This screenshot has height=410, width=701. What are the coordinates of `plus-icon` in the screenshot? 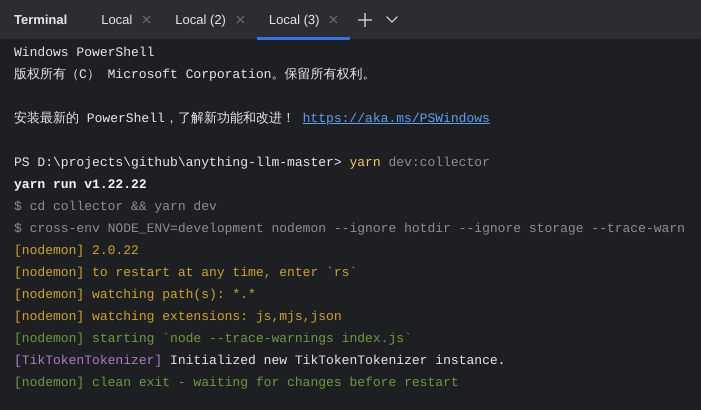 It's located at (365, 19).